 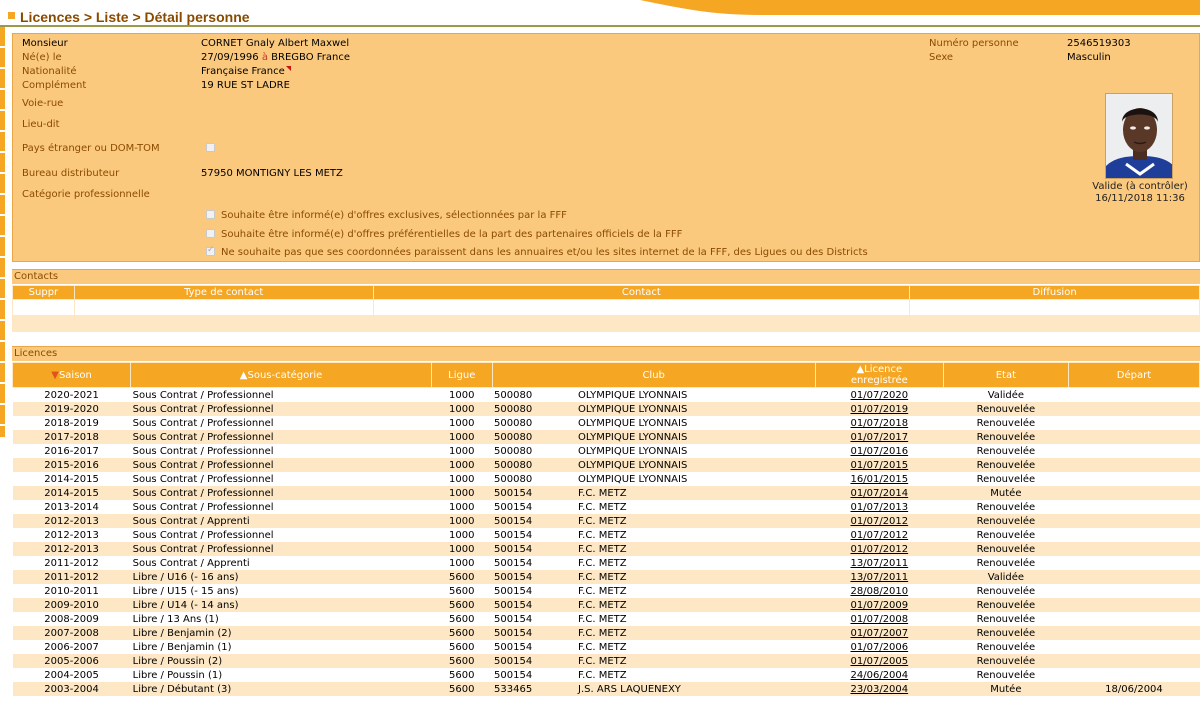 I want to click on col-depart: Départ, so click(x=1133, y=375).